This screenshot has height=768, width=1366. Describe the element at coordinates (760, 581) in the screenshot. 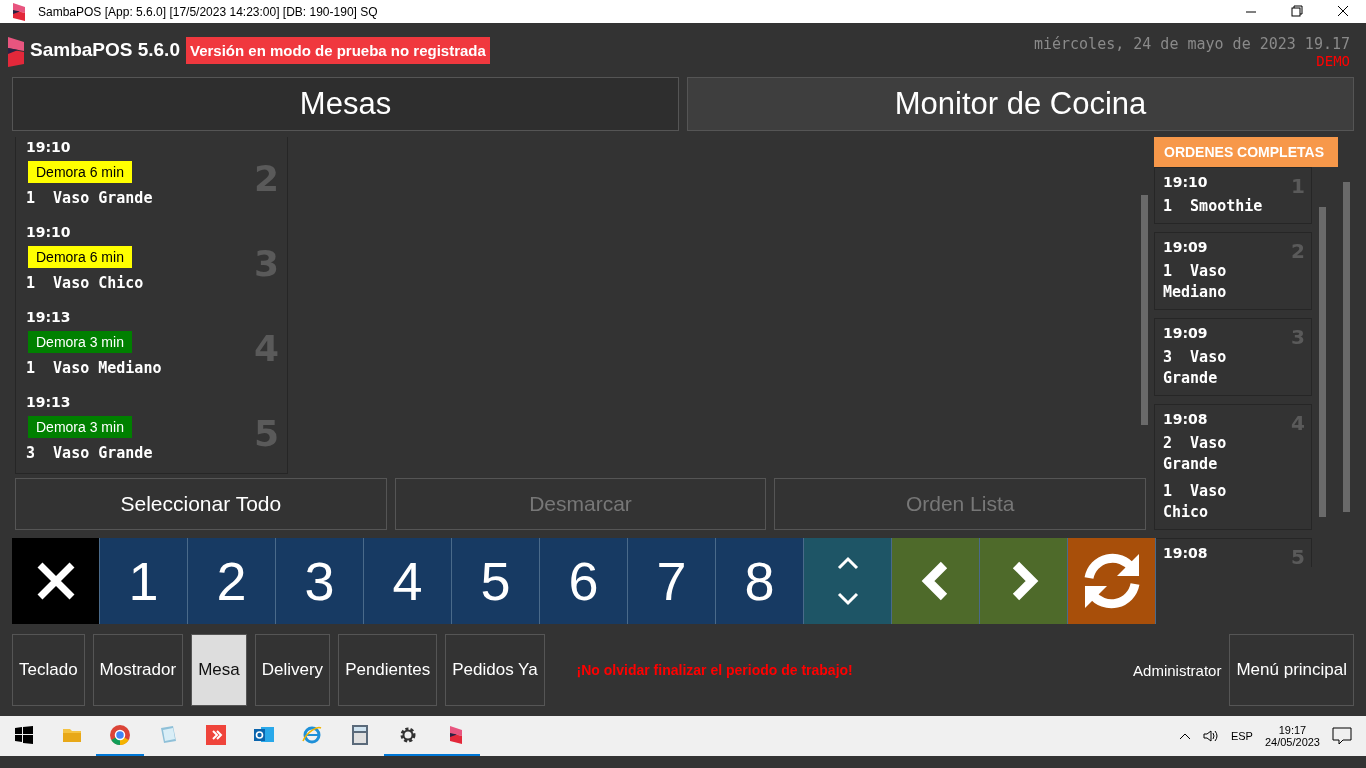

I see `number-key: 8` at that location.